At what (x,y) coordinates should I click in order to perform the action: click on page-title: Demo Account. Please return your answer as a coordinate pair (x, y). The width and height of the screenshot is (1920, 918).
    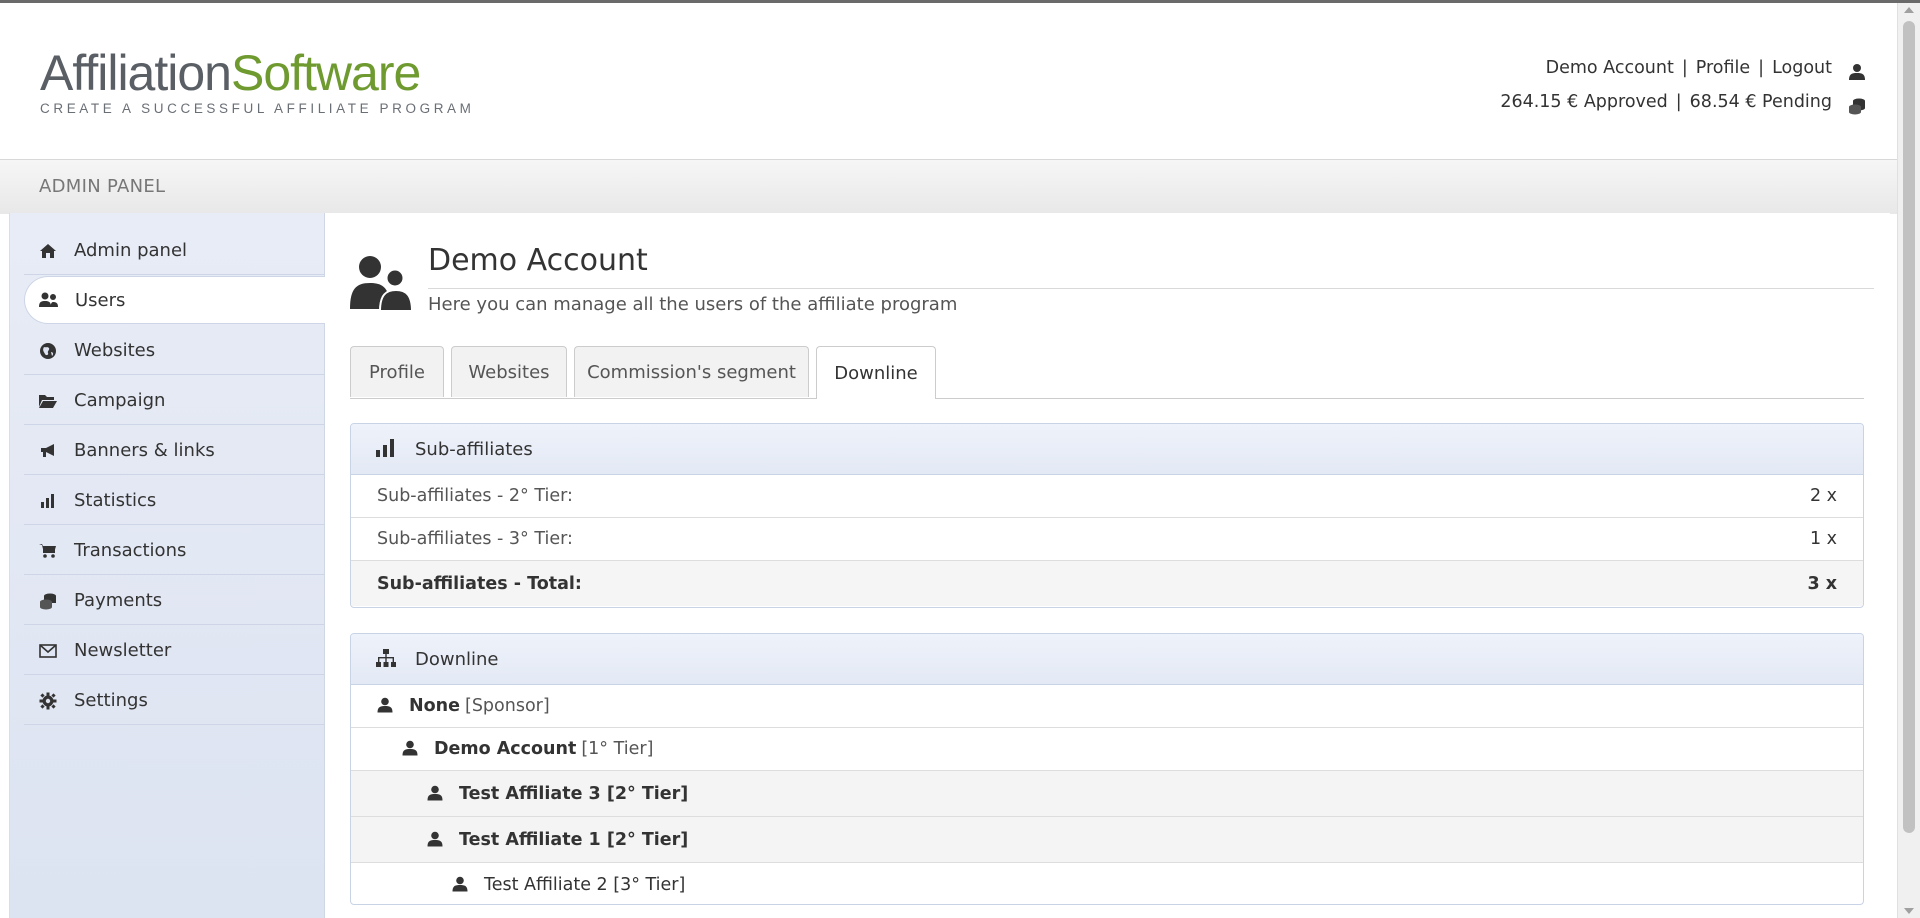
    Looking at the image, I should click on (538, 260).